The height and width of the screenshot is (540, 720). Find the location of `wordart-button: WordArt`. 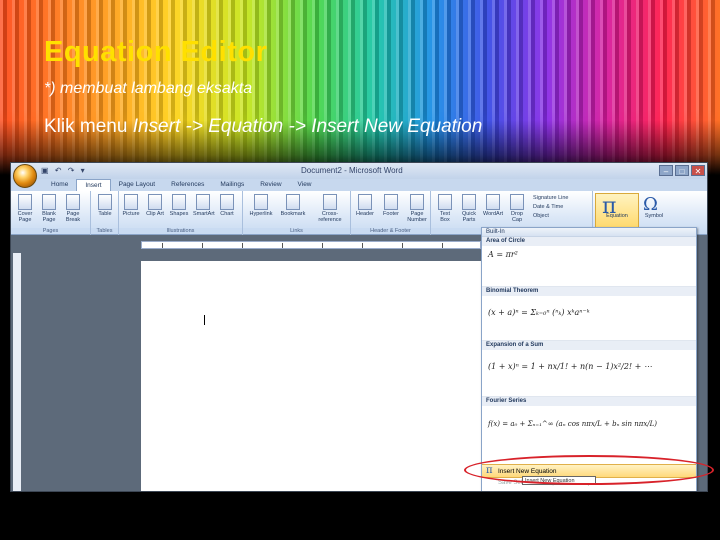

wordart-button: WordArt is located at coordinates (493, 205).